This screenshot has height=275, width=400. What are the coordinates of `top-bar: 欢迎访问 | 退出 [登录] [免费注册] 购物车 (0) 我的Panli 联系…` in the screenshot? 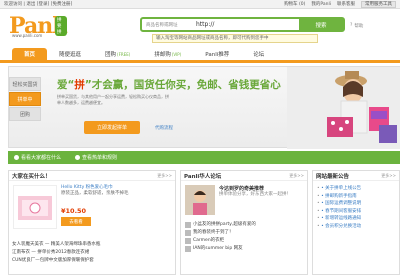 It's located at (200, 4).